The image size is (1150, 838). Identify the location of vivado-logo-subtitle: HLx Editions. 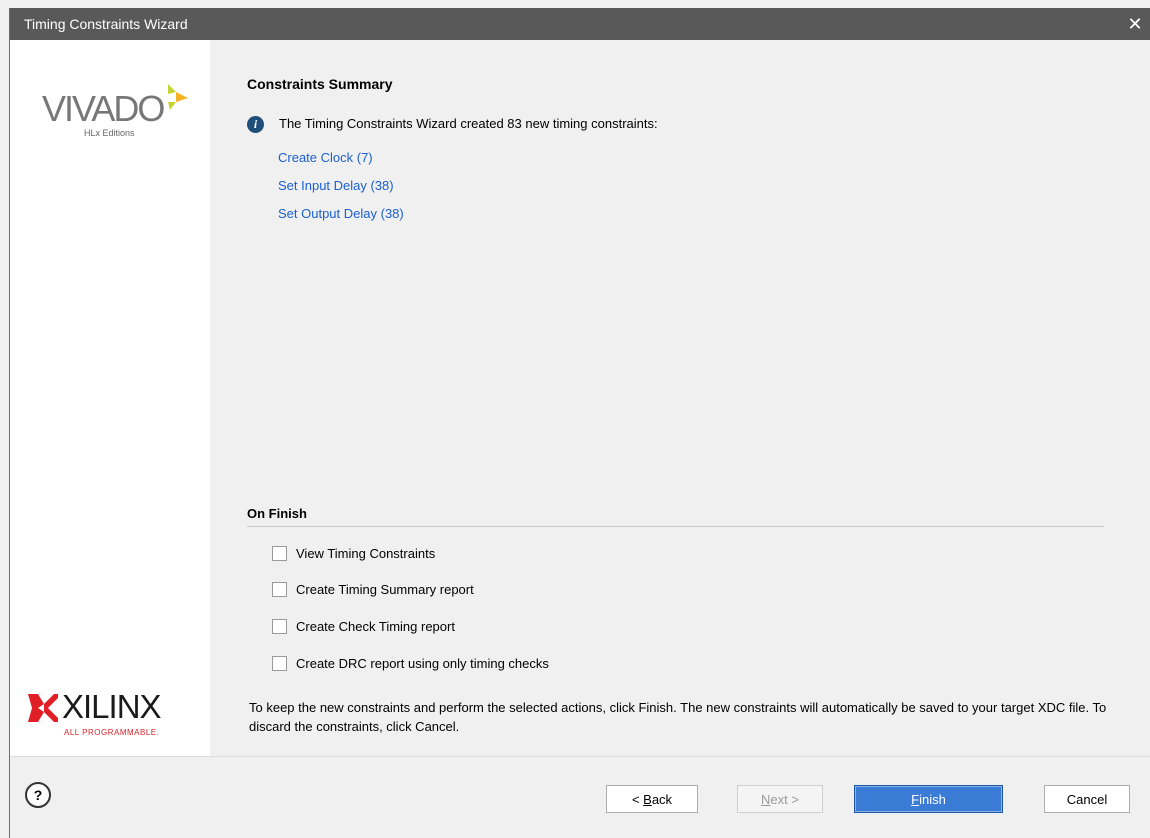
(109, 133).